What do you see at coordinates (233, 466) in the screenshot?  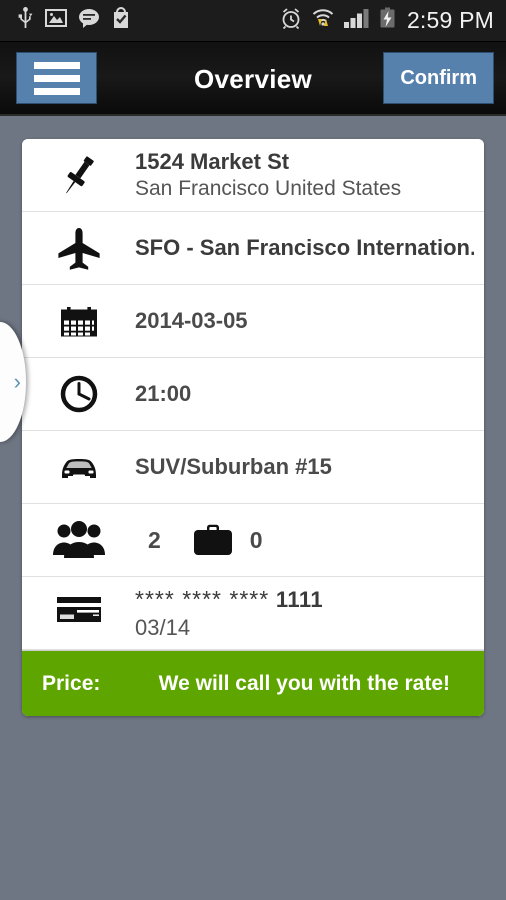 I see `vehicle-value: SUV/Suburban #15` at bounding box center [233, 466].